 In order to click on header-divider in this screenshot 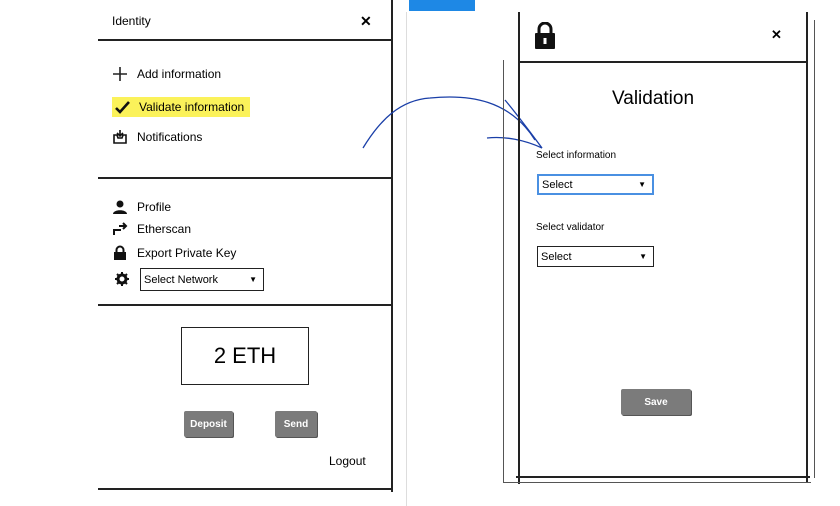, I will do `click(663, 62)`.